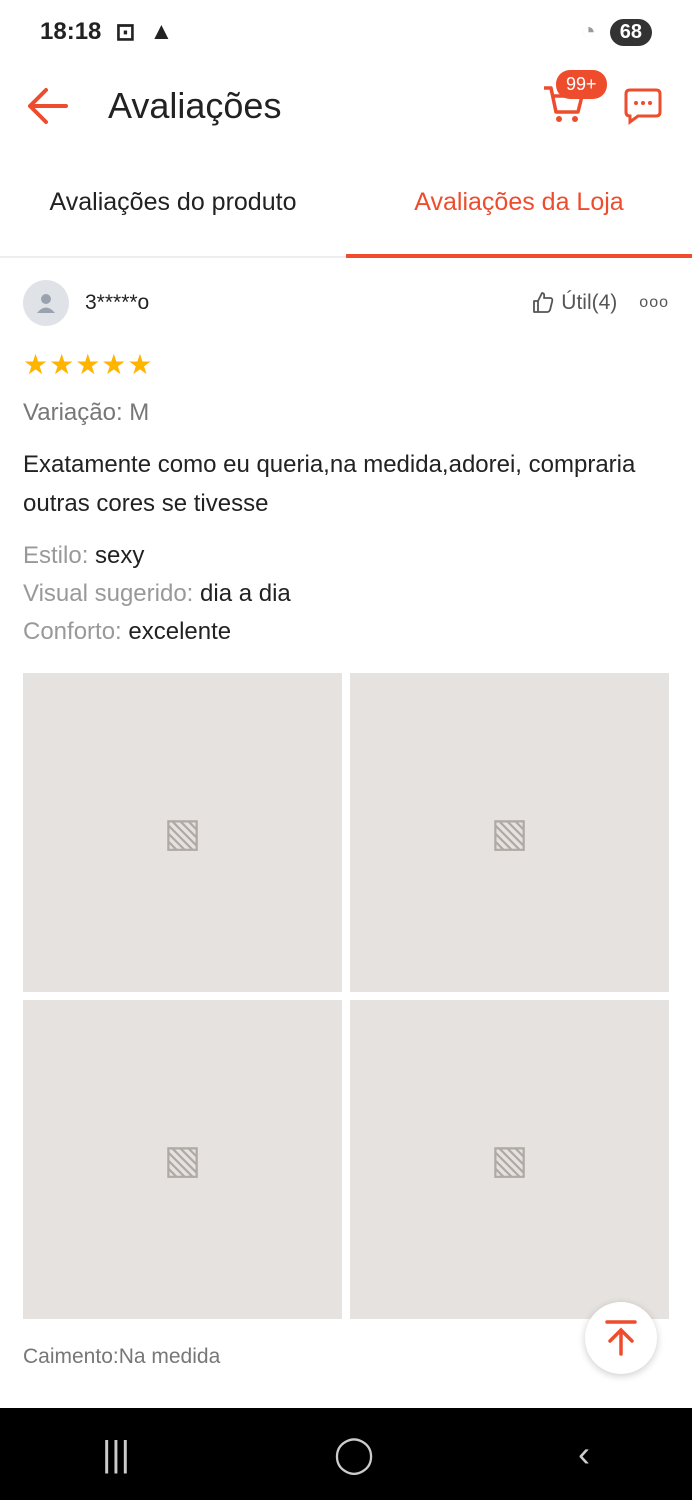  I want to click on fit-label: Caimento:Na medida, so click(122, 1356).